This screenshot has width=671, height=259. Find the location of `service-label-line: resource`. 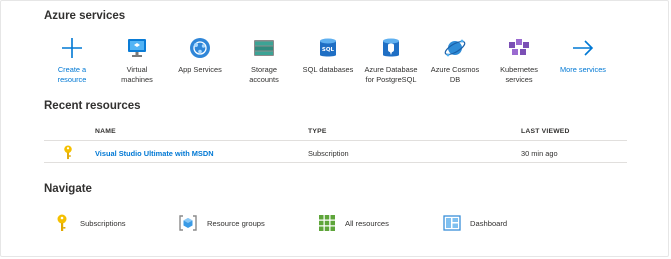

service-label-line: resource is located at coordinates (72, 79).